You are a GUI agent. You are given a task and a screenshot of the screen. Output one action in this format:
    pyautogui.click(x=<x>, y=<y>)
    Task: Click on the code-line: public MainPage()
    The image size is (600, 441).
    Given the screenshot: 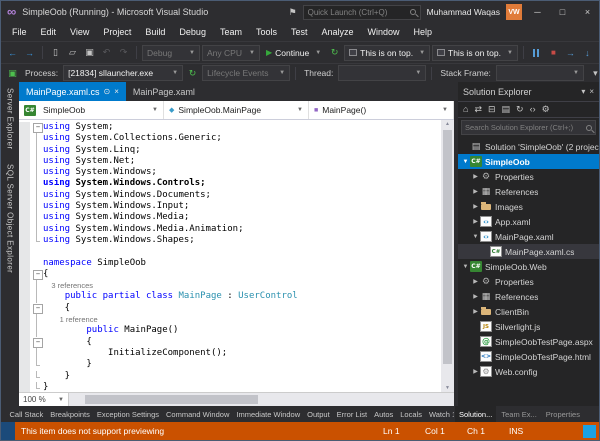 What is the action you would take?
    pyautogui.click(x=230, y=331)
    